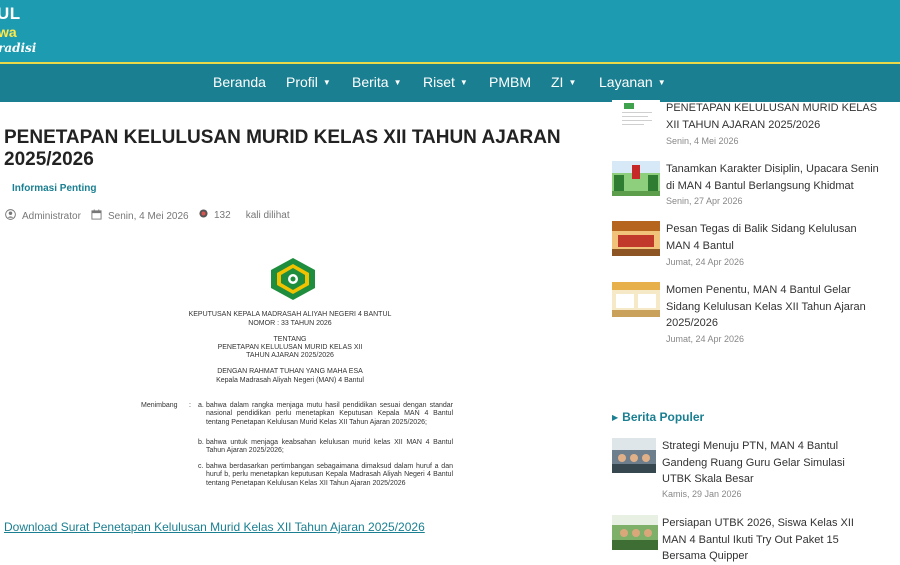 The width and height of the screenshot is (900, 565). What do you see at coordinates (450, 31) in the screenshot?
I see `site-header: UL wa radisi` at bounding box center [450, 31].